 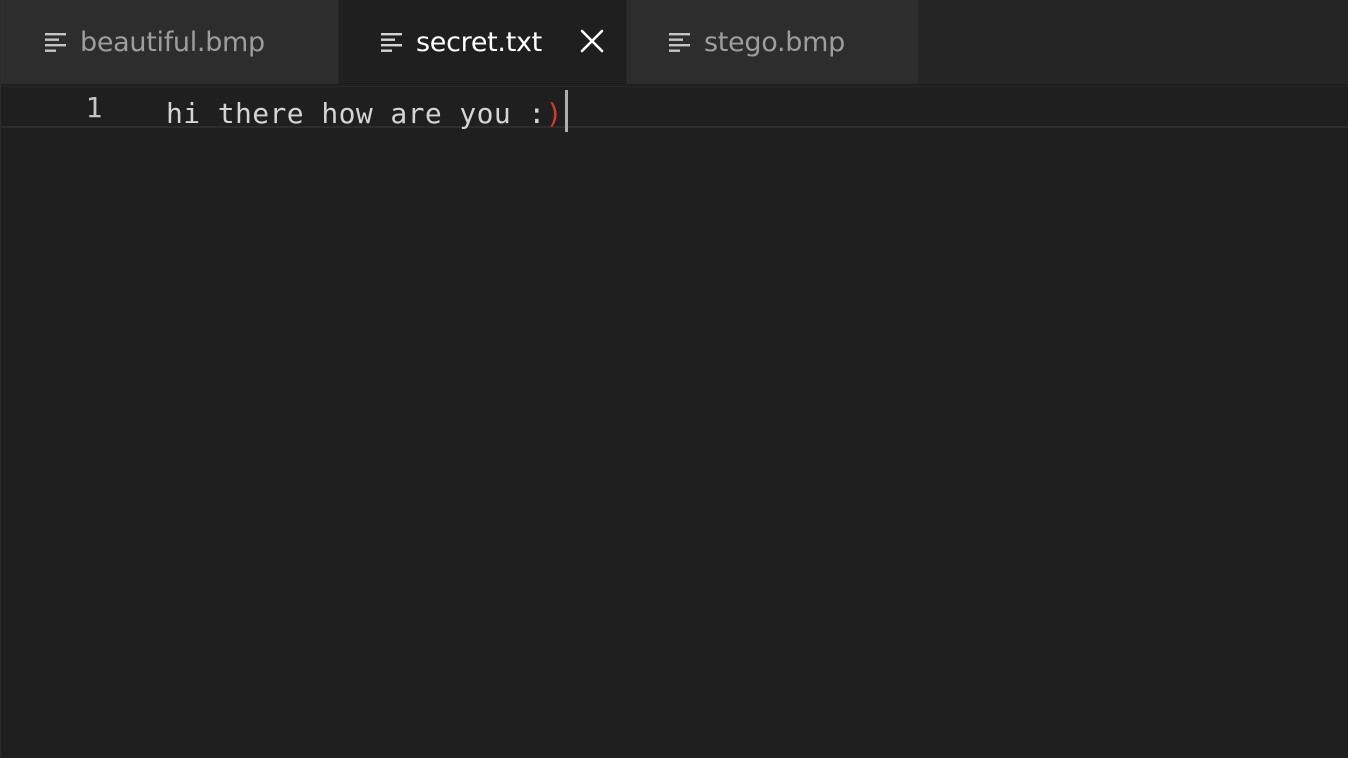 I want to click on tab-bar: beautiful.bmp secret.txt stego.bmp, so click(x=674, y=42).